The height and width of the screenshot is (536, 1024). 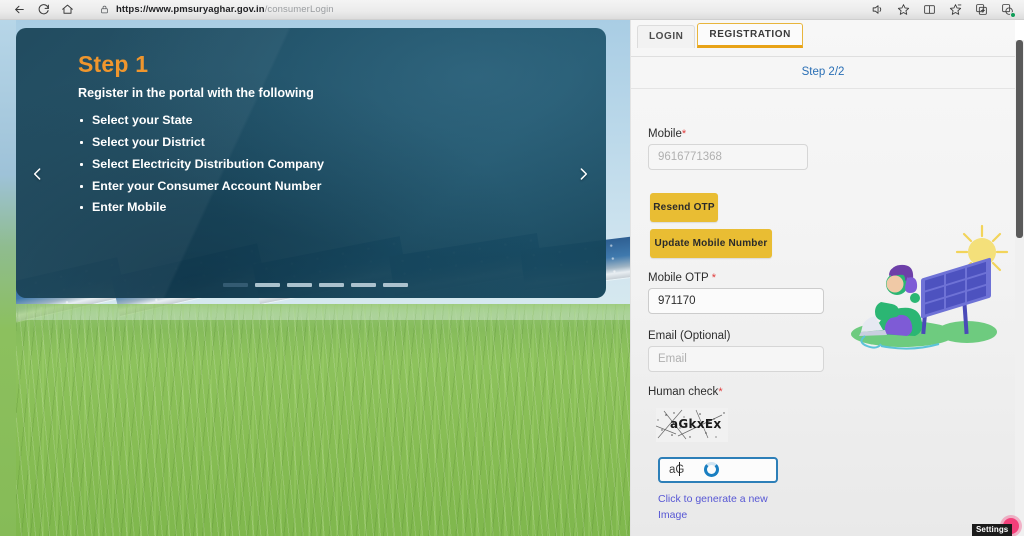 I want to click on hero-left-edge, so click(x=8, y=278).